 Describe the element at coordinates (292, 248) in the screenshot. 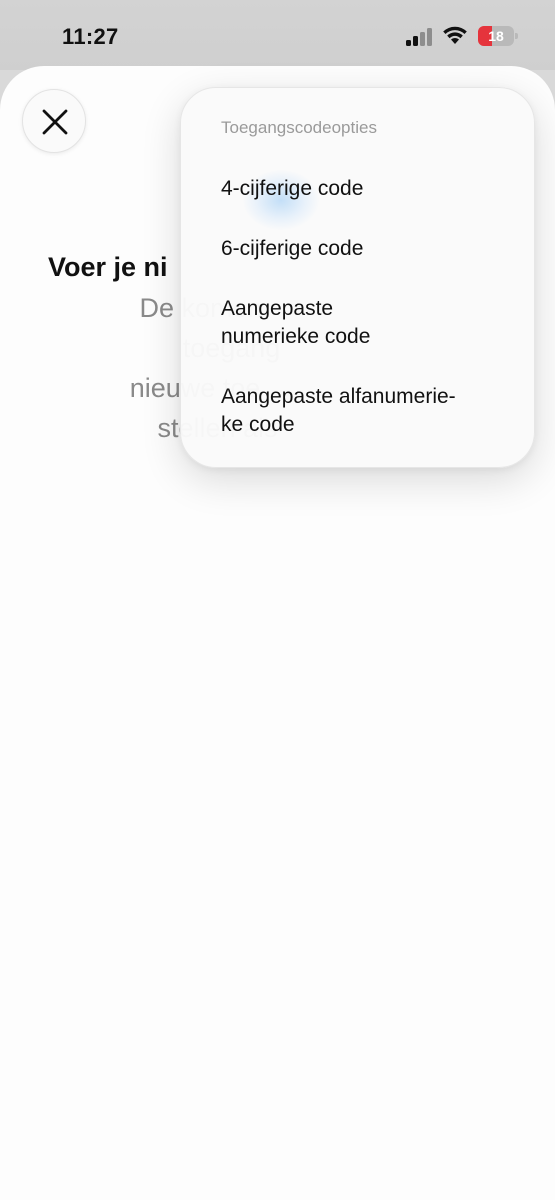

I see `menu-item-label: 6-cijferige code` at that location.